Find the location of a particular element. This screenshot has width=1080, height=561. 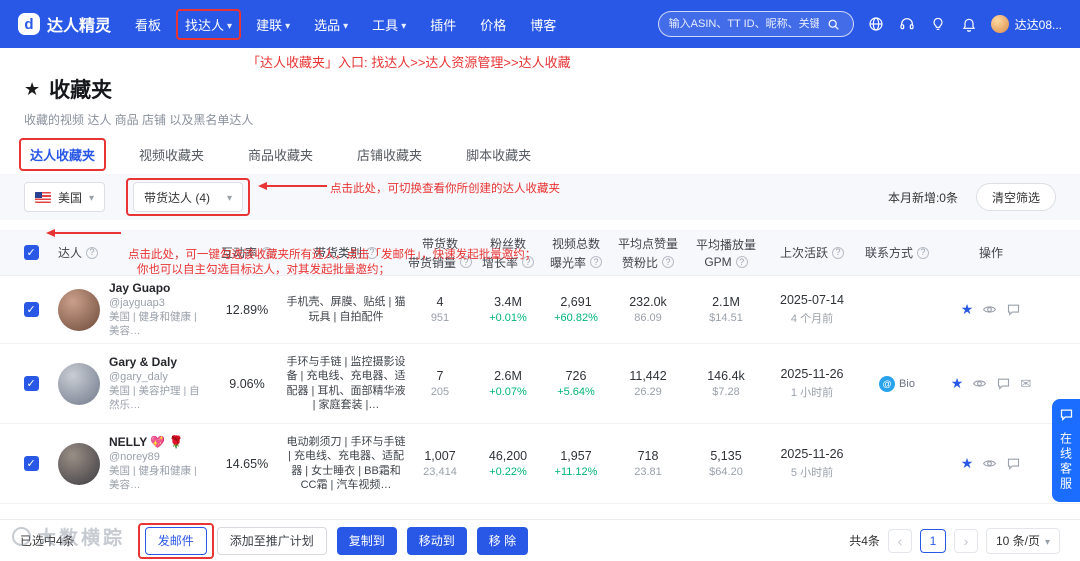

col-contact: 联系方式 is located at coordinates (888, 253).